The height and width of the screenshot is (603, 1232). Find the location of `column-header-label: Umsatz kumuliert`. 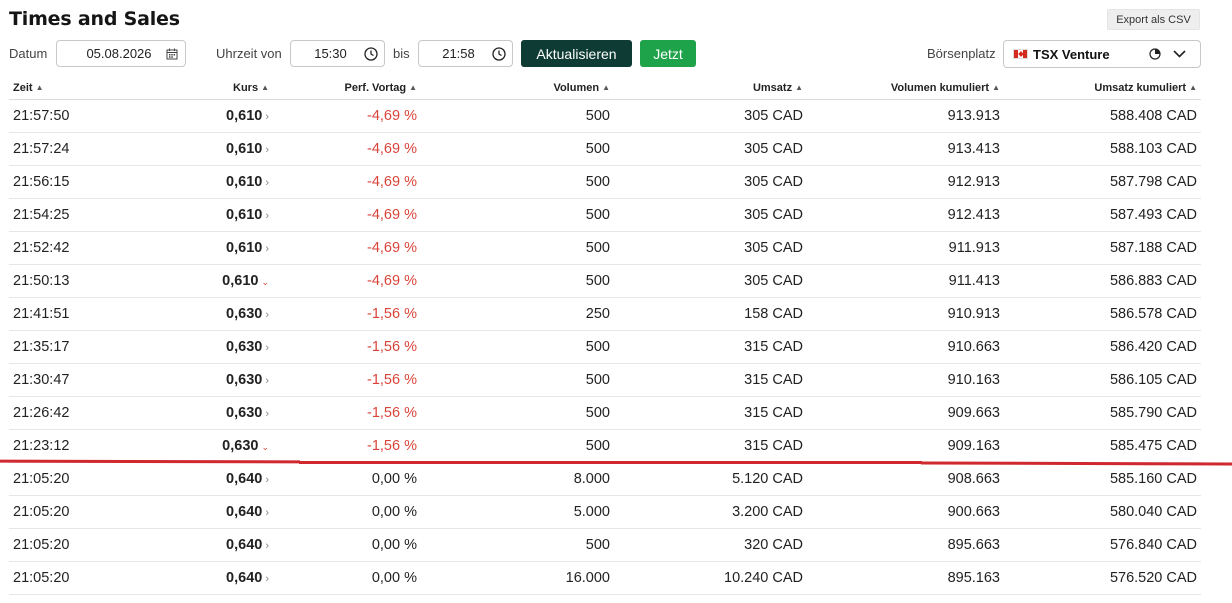

column-header-label: Umsatz kumuliert is located at coordinates (1140, 87).